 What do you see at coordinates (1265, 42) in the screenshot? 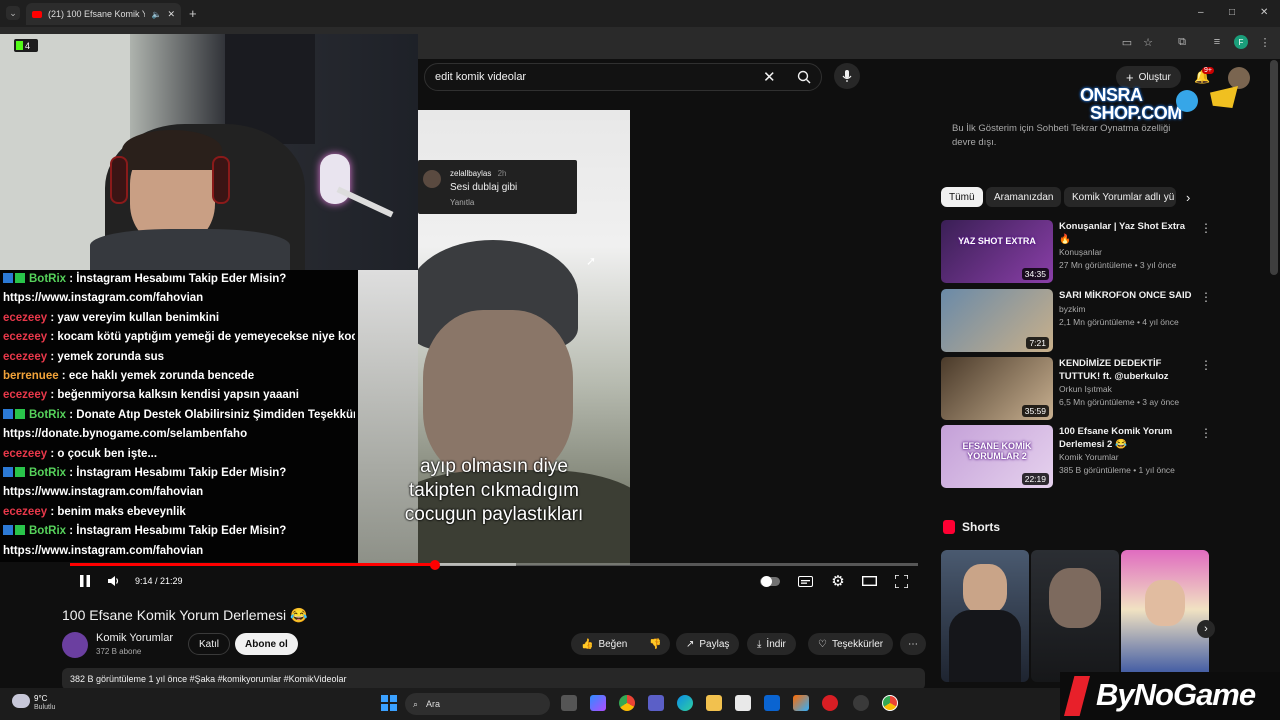
I see `menu-dots-icon: ⋮` at bounding box center [1265, 42].